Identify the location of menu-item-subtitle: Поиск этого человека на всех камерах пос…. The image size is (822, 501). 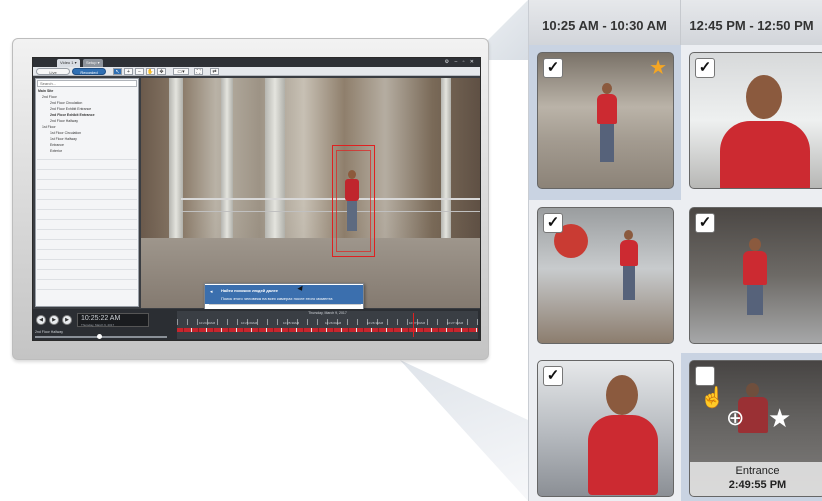
(277, 298).